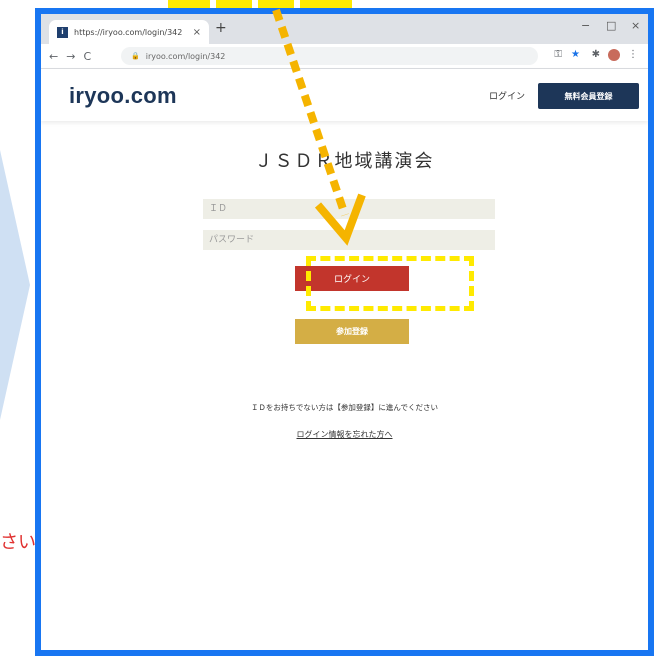  What do you see at coordinates (585, 25) in the screenshot?
I see `minimize-button: −` at bounding box center [585, 25].